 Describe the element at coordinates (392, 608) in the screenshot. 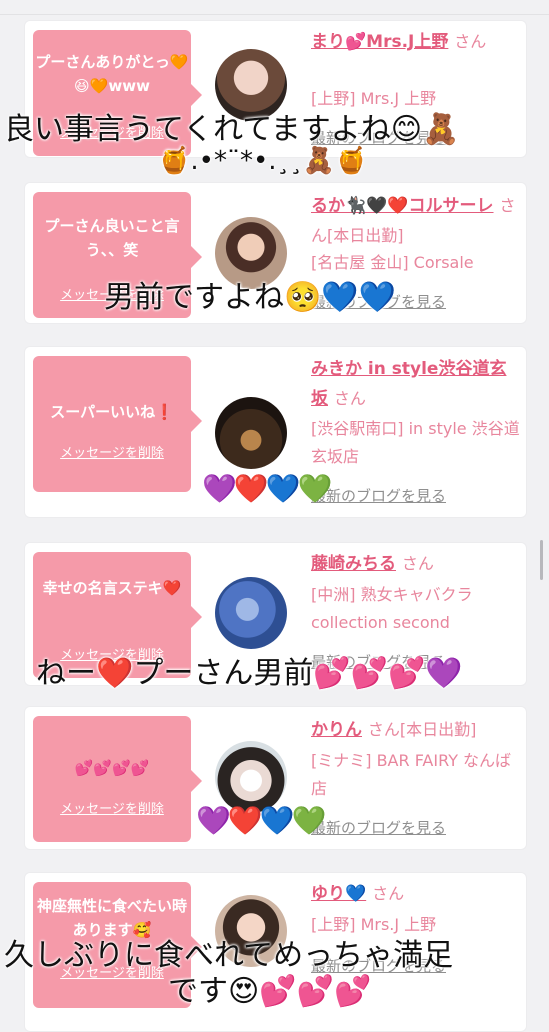

I see `shop-name: [中洲] 熟女キャバクラ collection second` at that location.